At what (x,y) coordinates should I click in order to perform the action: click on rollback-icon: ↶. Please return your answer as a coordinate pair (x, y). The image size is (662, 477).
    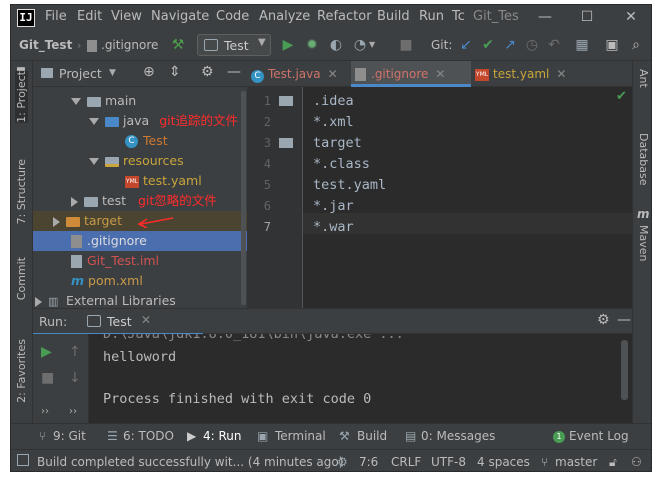
    Looking at the image, I should click on (554, 45).